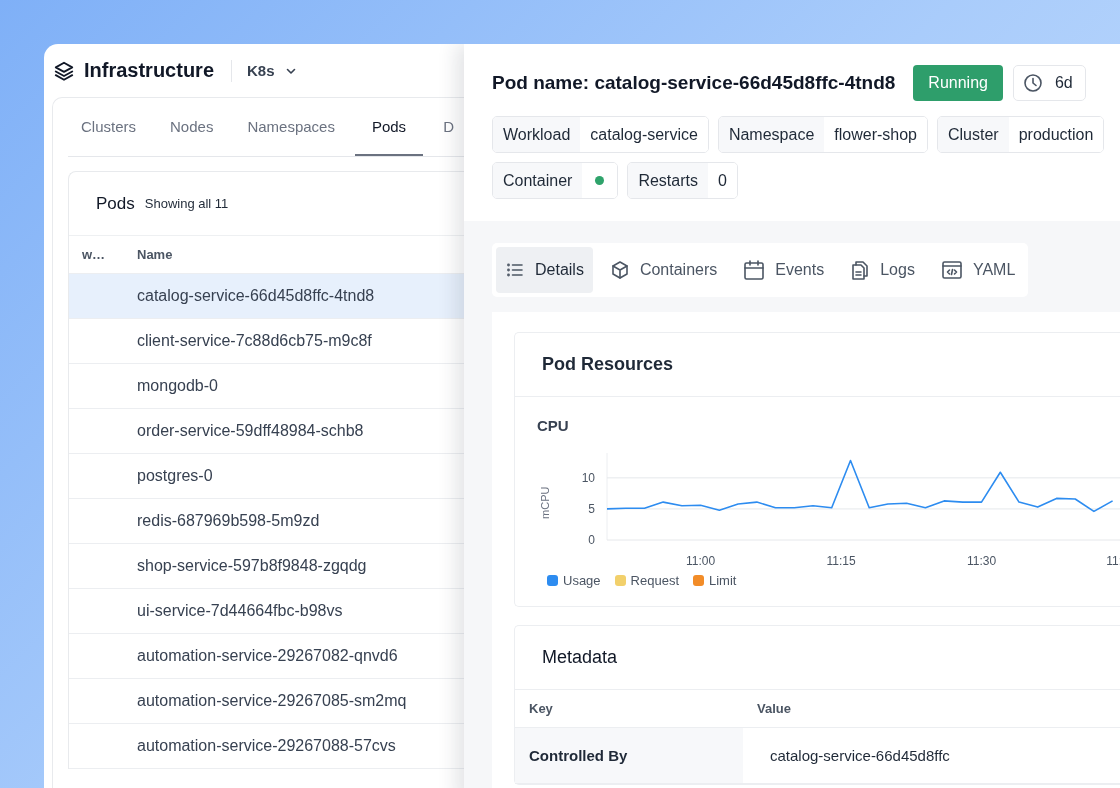 Image resolution: width=1120 pixels, height=788 pixels. What do you see at coordinates (240, 611) in the screenshot?
I see `table-cell: ui-service-7d44664fbc-b98vs` at bounding box center [240, 611].